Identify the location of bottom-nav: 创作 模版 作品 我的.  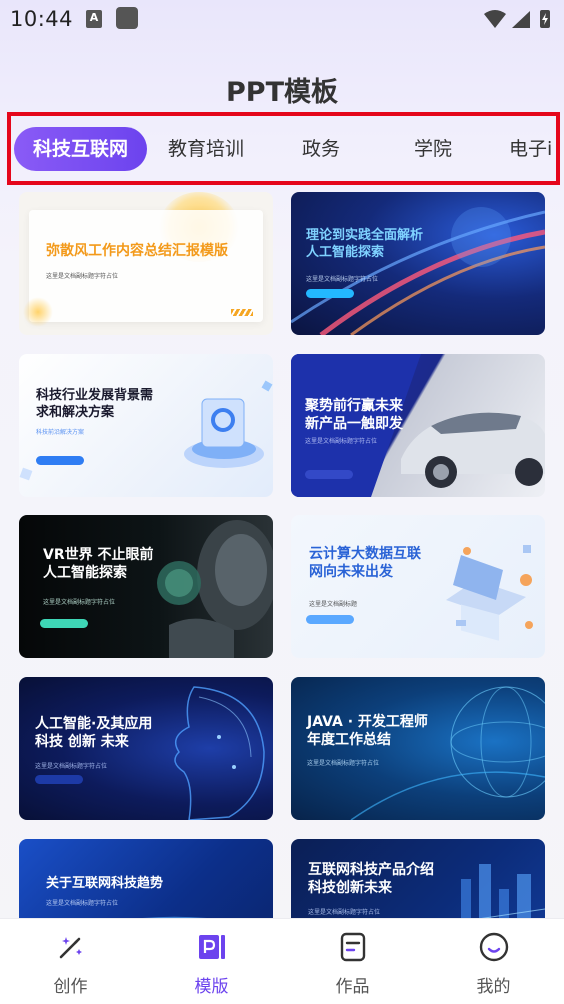
(282, 961).